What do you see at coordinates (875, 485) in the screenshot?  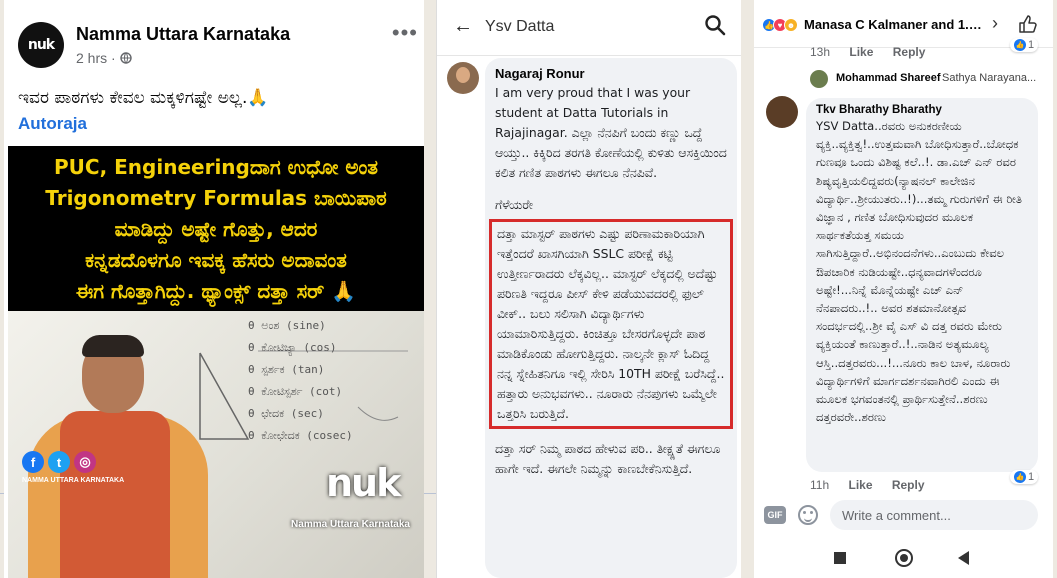 I see `comment-actions-bottom: 11h Like Reply` at bounding box center [875, 485].